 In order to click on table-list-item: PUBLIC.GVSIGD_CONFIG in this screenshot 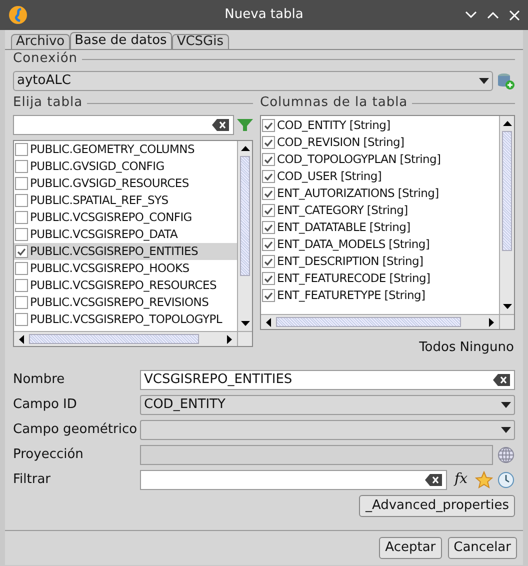, I will do `click(125, 166)`.